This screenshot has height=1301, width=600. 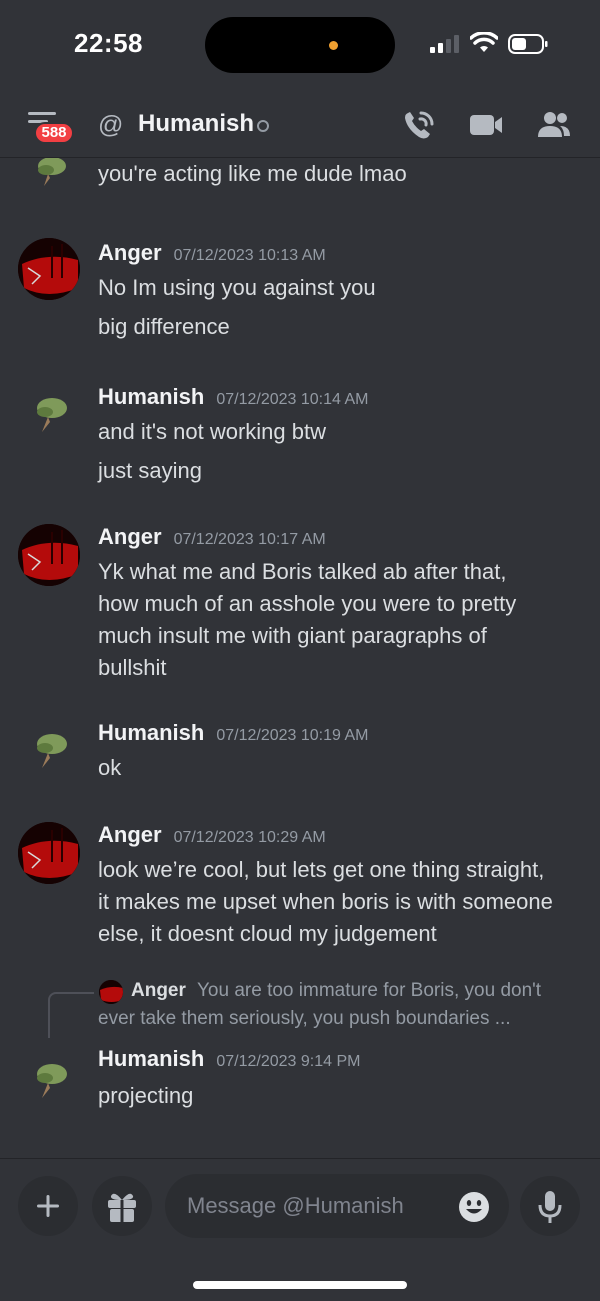 What do you see at coordinates (249, 255) in the screenshot?
I see `message-timestamp: 07/12/2023 10:13 AM` at bounding box center [249, 255].